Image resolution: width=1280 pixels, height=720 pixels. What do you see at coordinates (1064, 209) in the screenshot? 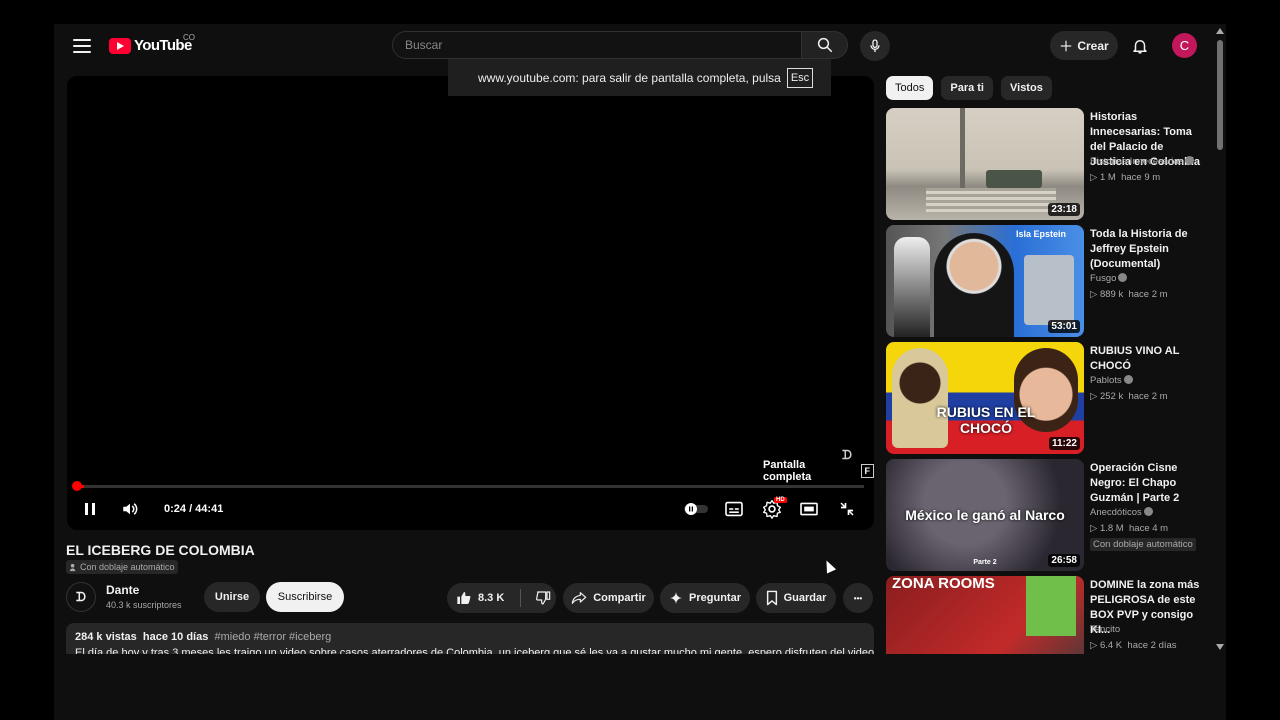
I see `video-duration: 23:18` at bounding box center [1064, 209].